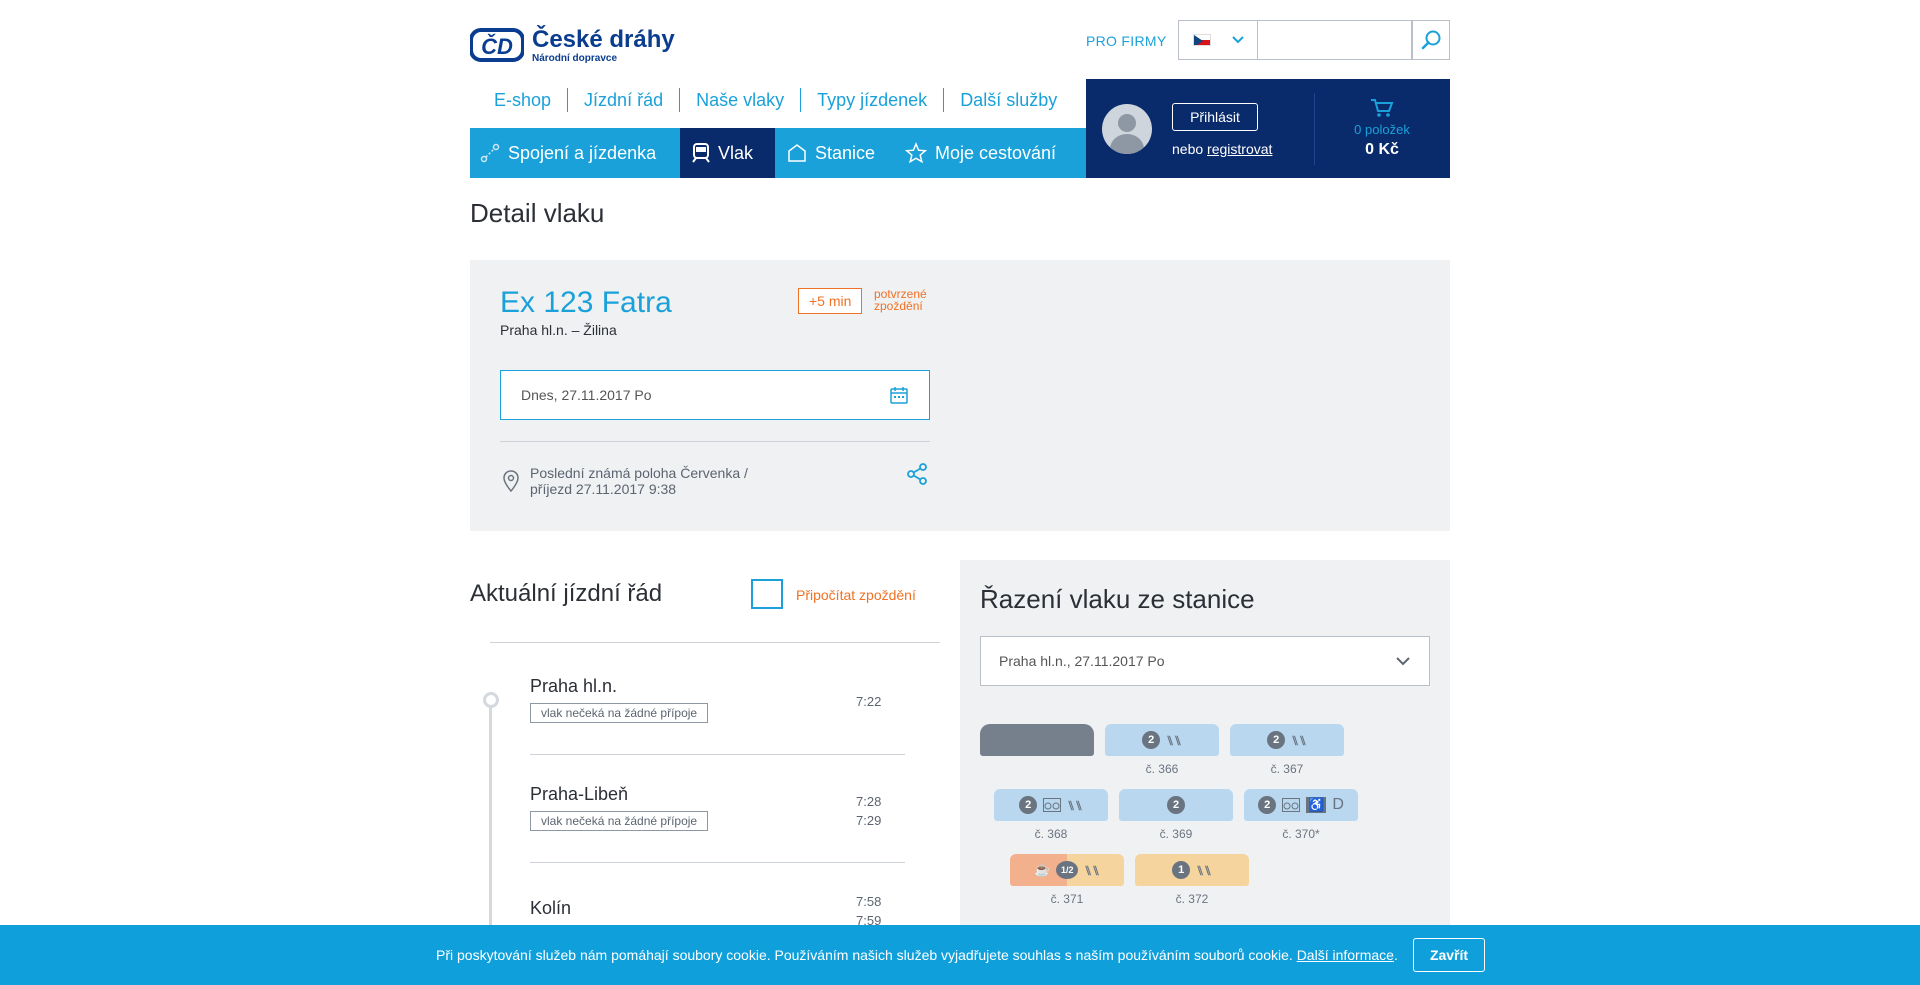 The height and width of the screenshot is (985, 1920). Describe the element at coordinates (623, 100) in the screenshot. I see `top-nav-jizdni-rad: Jízdní řád` at that location.